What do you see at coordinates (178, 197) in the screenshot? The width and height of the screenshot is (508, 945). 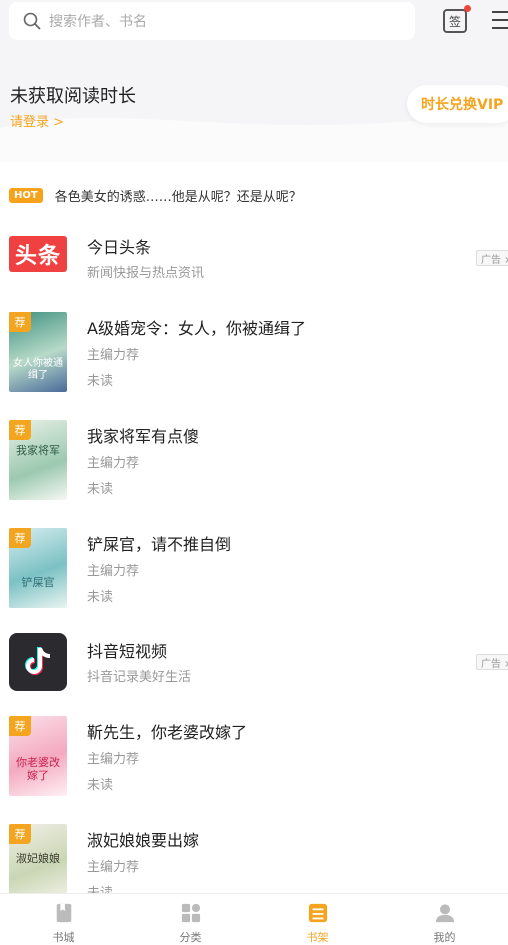 I see `hot-text: 各色美女的诱惑……他是从呢？还是从呢？` at bounding box center [178, 197].